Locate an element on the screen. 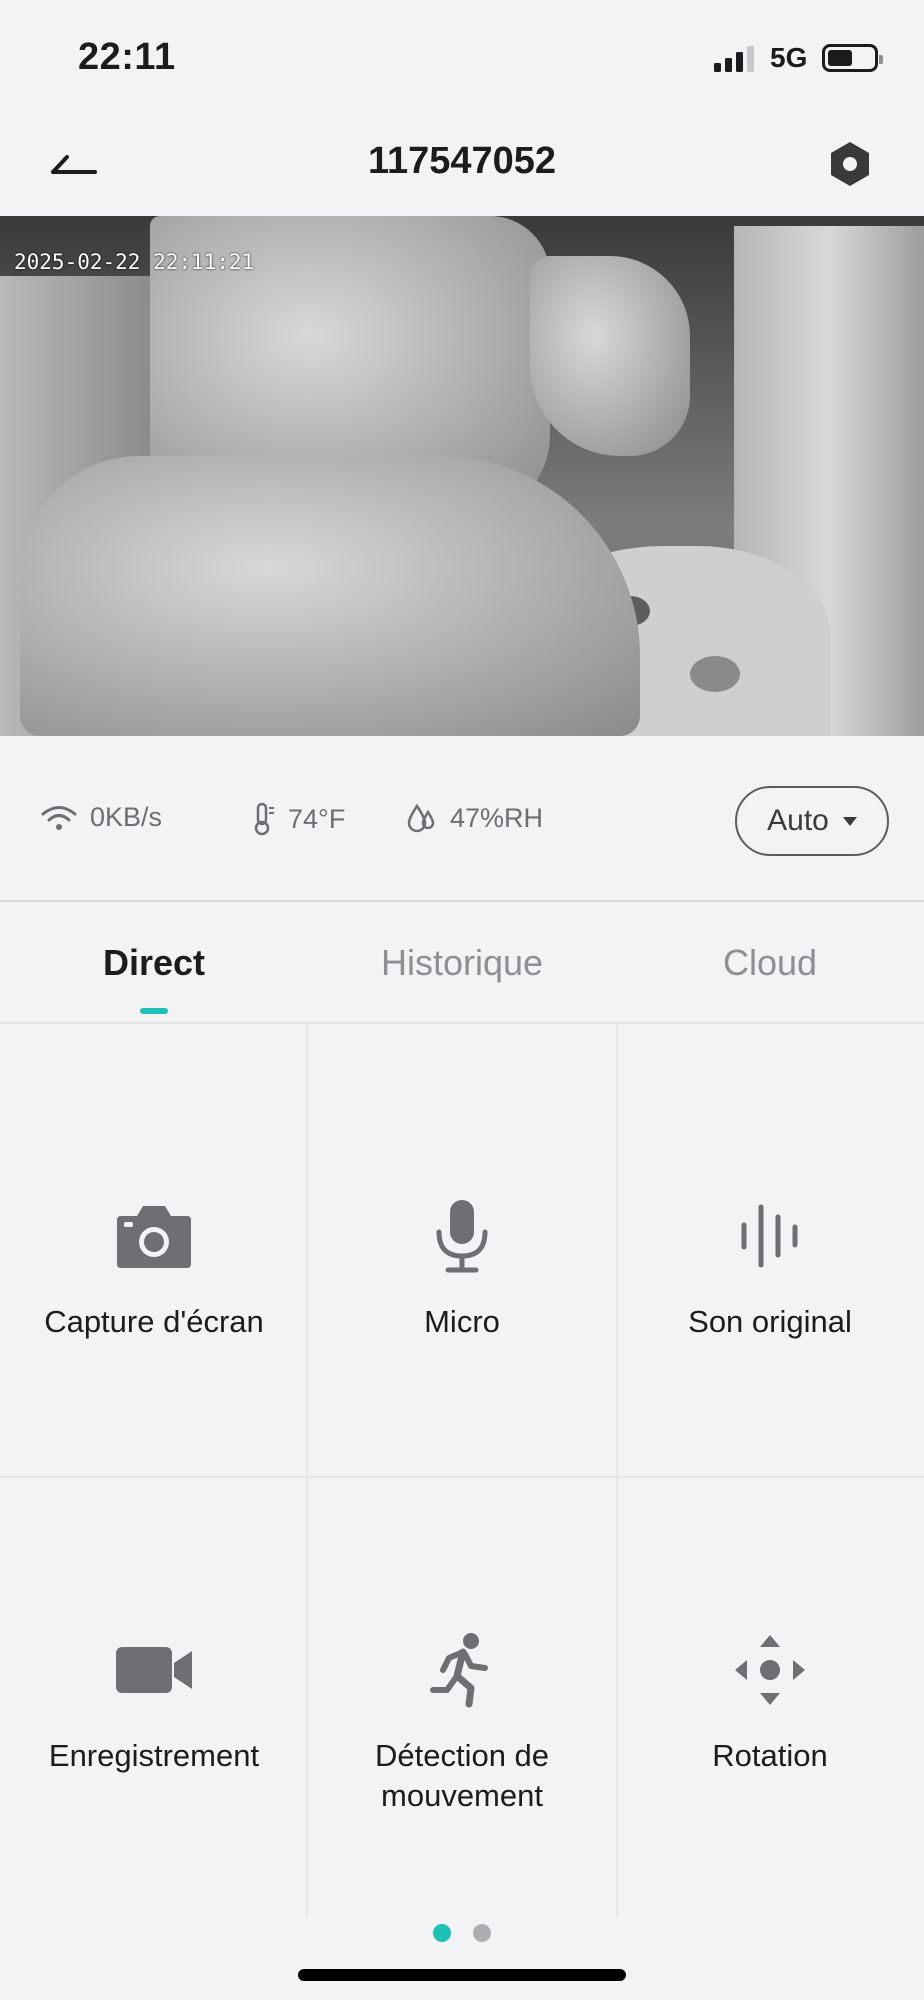 The image size is (924, 2000). motion-detection-label: Détection de mouvement is located at coordinates (462, 1775).